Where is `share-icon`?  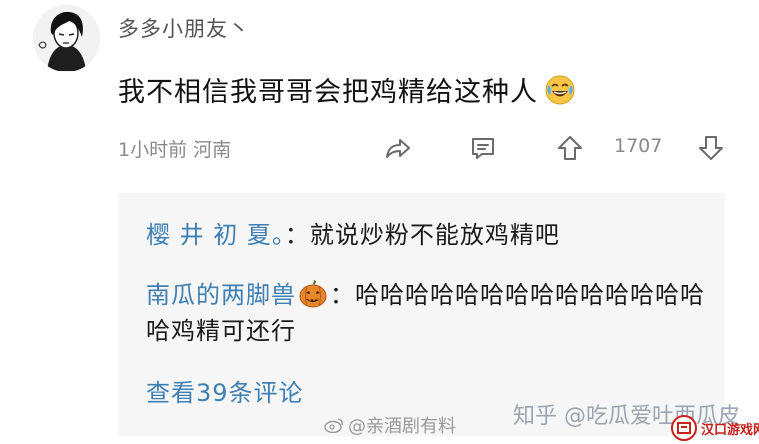
share-icon is located at coordinates (398, 148).